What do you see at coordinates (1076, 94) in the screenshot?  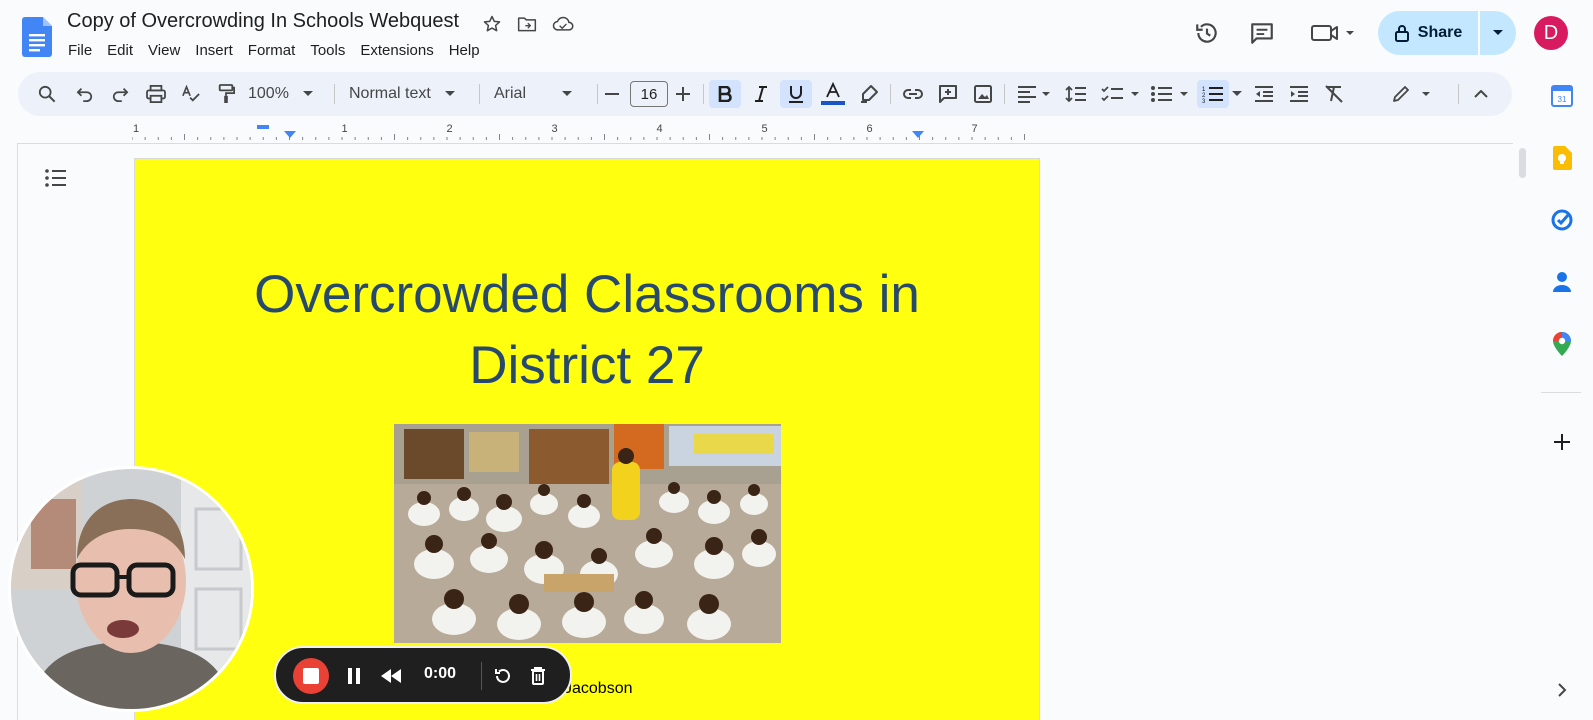 I see `line-spacing-icon` at bounding box center [1076, 94].